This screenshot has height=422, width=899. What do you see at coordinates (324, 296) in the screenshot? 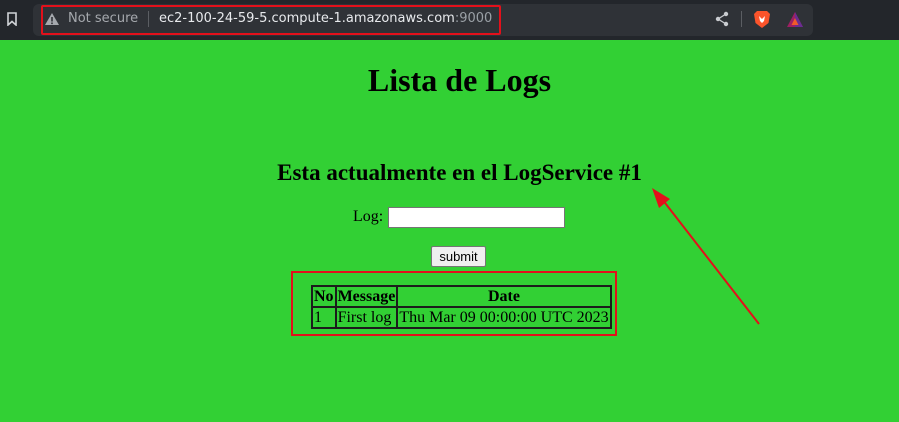
I see `column-header-no: No` at bounding box center [324, 296].